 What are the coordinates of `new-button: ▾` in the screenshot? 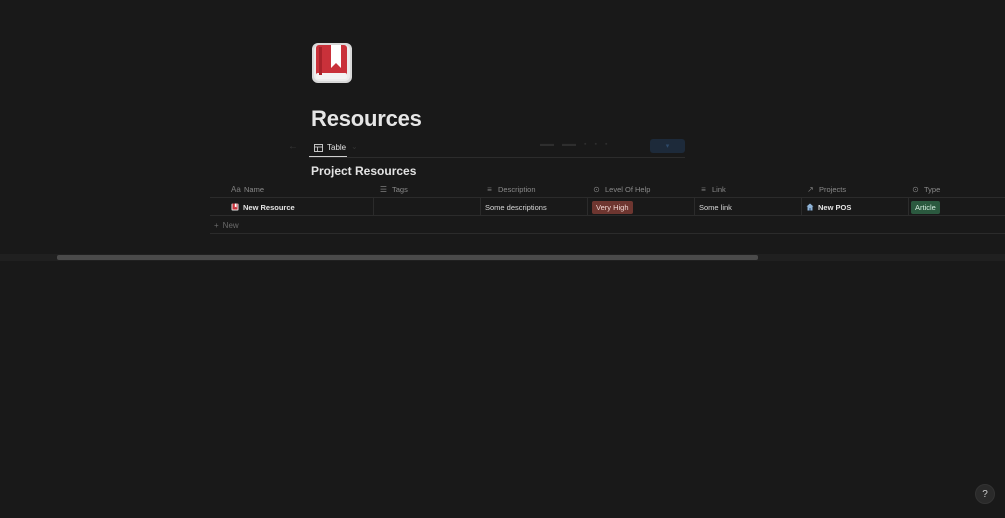 It's located at (667, 146).